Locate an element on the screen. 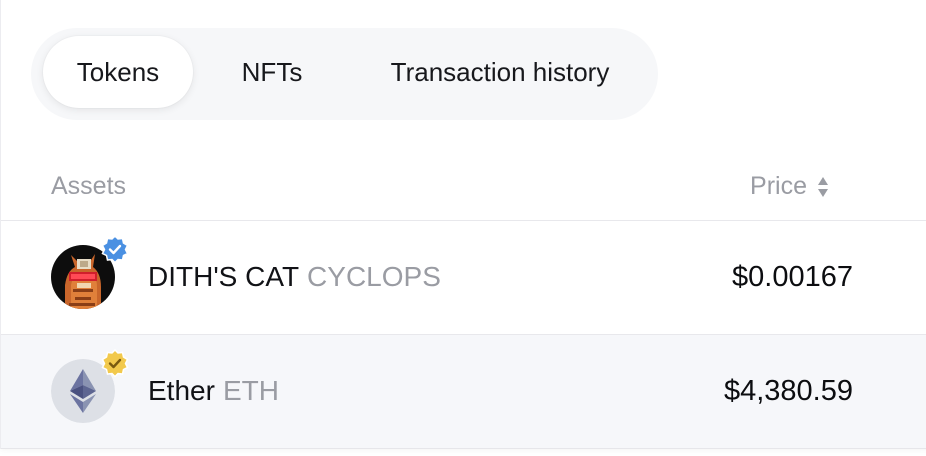  tab-transaction-history: Transaction history is located at coordinates (500, 72).